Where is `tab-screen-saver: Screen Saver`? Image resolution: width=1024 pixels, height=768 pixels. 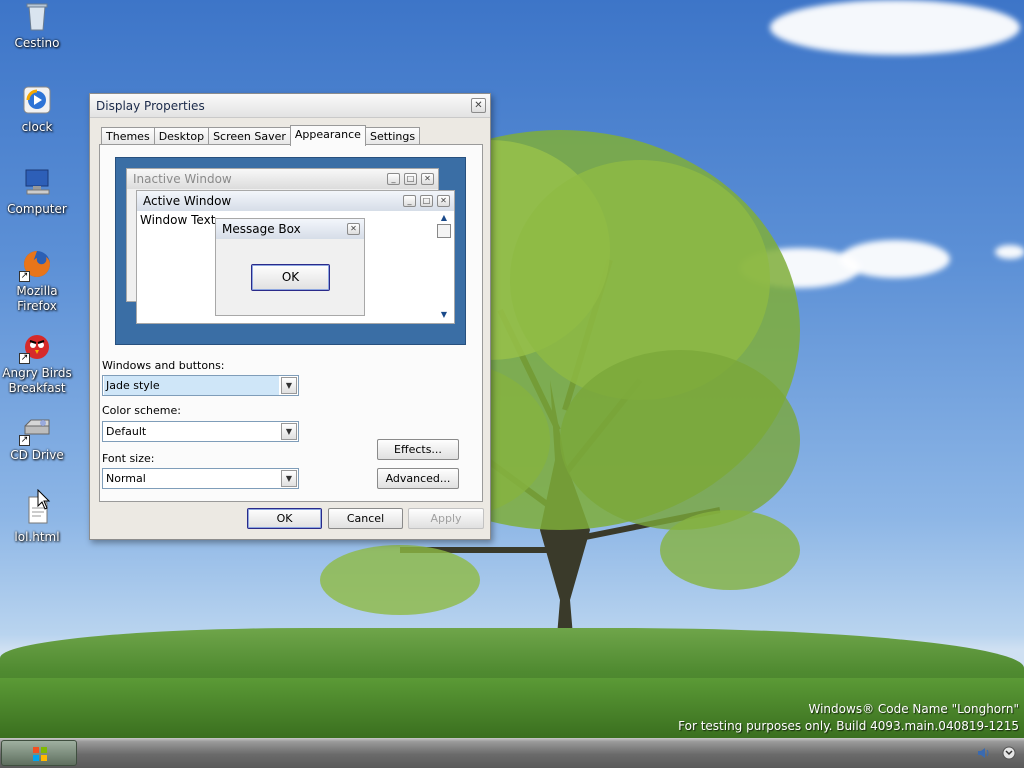
tab-screen-saver: Screen Saver is located at coordinates (249, 136).